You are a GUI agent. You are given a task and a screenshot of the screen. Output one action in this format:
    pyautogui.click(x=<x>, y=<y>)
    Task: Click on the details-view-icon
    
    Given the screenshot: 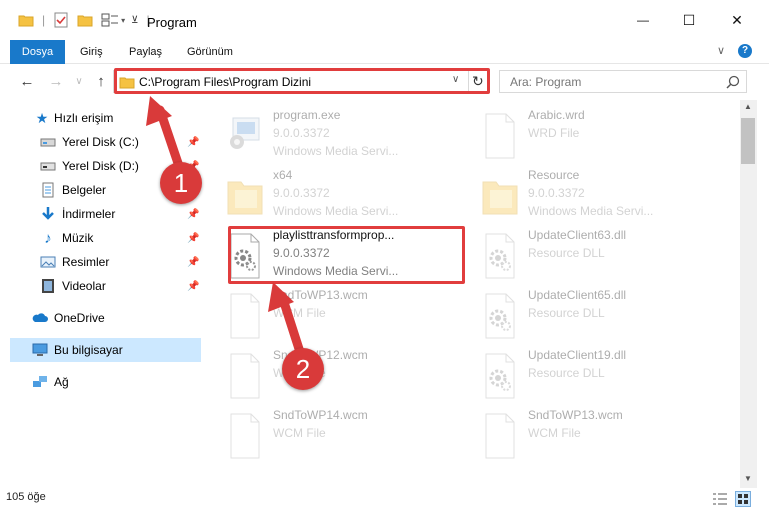 What is the action you would take?
    pyautogui.click(x=720, y=499)
    